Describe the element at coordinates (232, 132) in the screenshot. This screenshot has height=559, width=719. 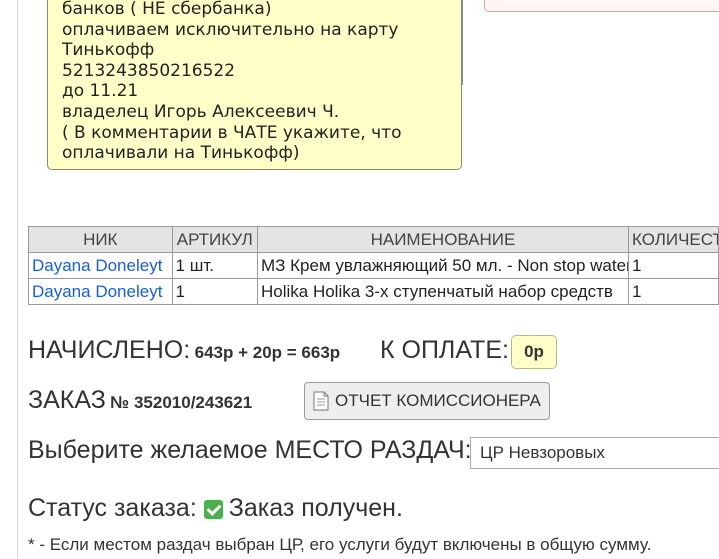
I see `note-line: ( В комментарии в ЧАТЕ укажите, что` at that location.